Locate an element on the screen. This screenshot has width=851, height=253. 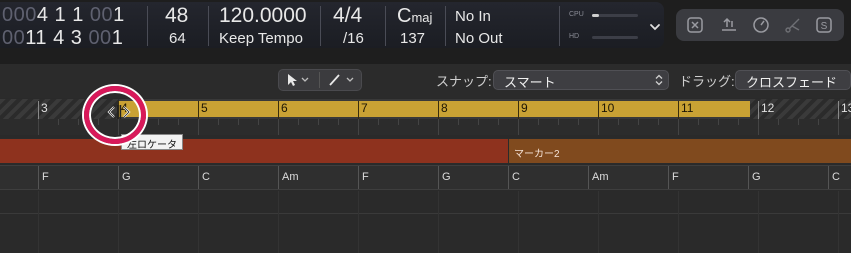
time-signature: 4/4 is located at coordinates (347, 15).